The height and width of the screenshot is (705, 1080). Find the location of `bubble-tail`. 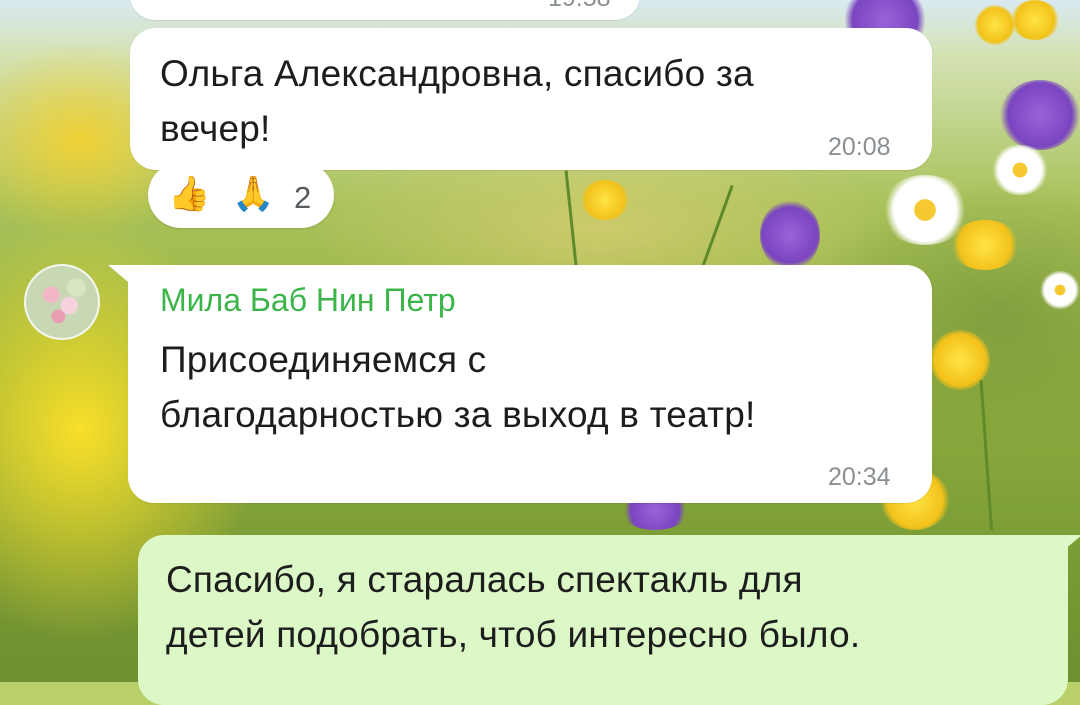

bubble-tail is located at coordinates (1069, 545).